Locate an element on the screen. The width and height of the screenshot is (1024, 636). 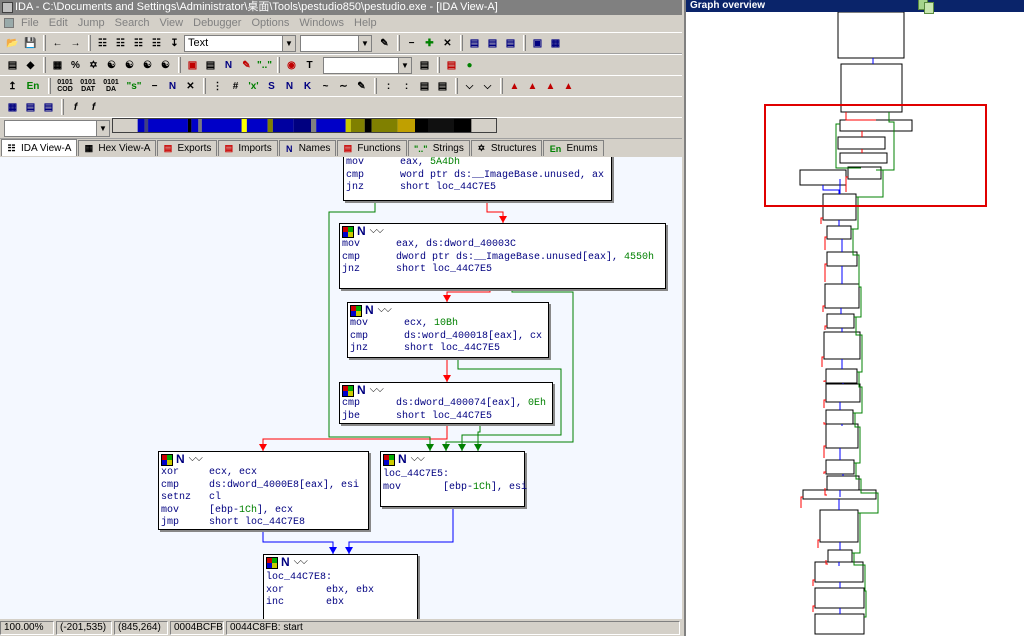
zoom-out-icon: − is located at coordinates (411, 43).